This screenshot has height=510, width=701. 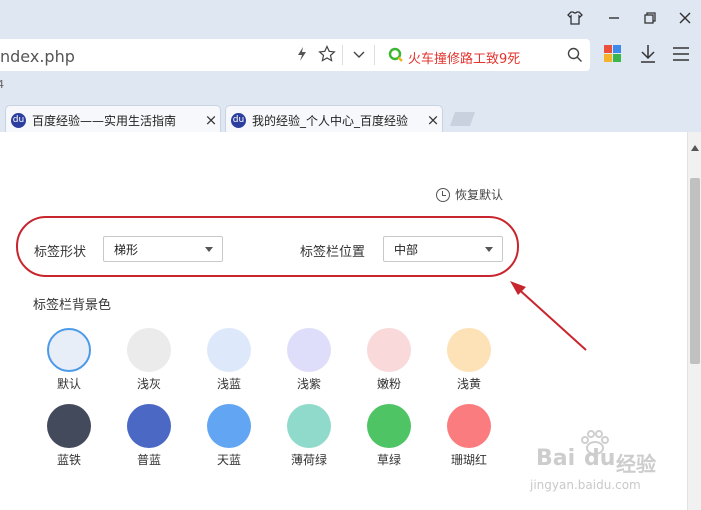 I want to click on search-icon, so click(x=575, y=57).